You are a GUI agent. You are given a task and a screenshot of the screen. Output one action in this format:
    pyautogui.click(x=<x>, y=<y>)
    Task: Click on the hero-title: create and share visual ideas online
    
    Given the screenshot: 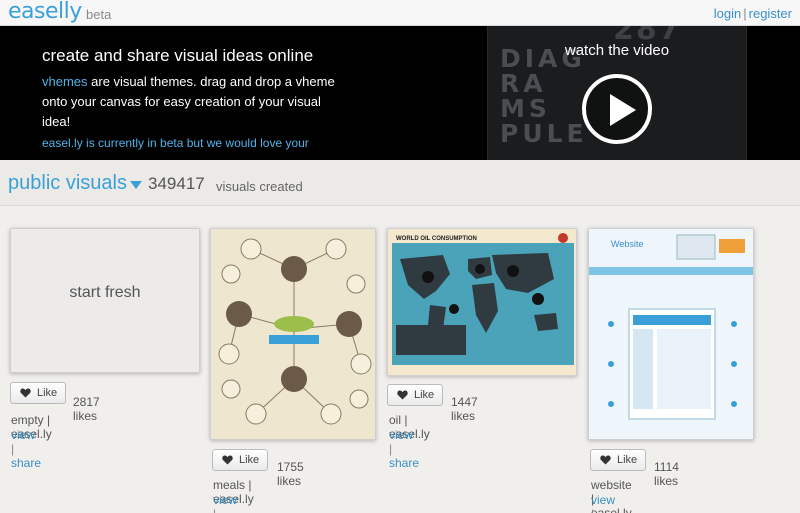 What is the action you would take?
    pyautogui.click(x=178, y=55)
    